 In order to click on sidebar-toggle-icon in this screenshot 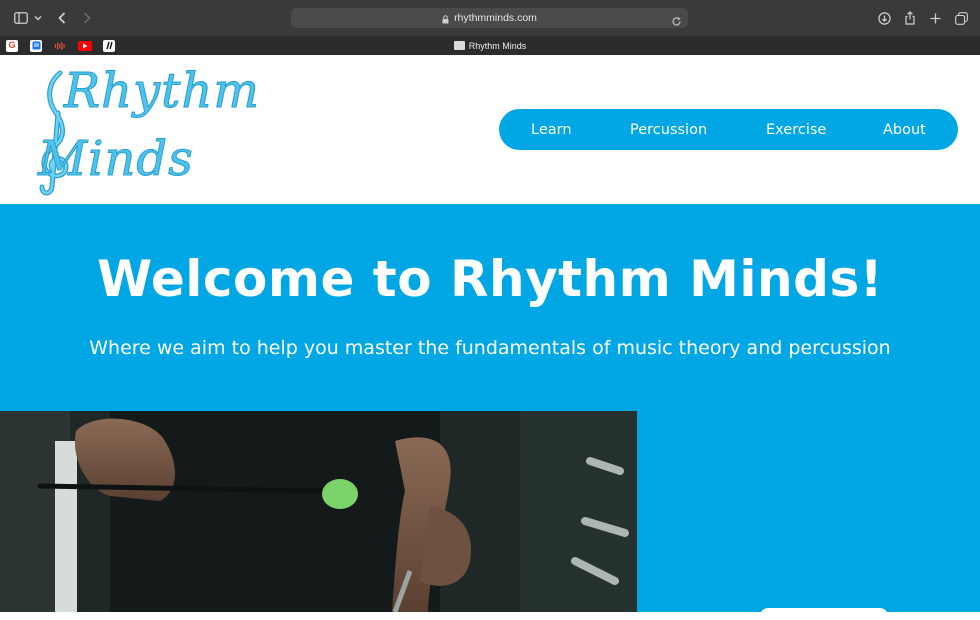, I will do `click(21, 18)`.